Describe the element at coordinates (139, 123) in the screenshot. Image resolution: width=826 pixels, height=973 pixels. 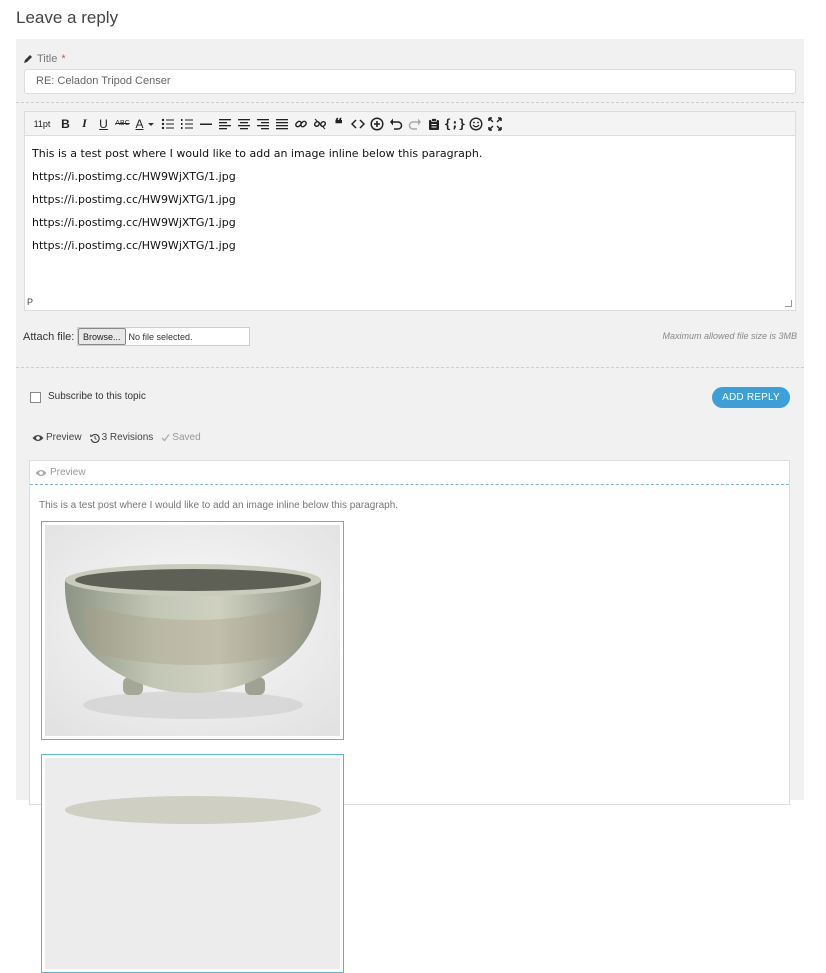
I see `text-color-label: A` at that location.